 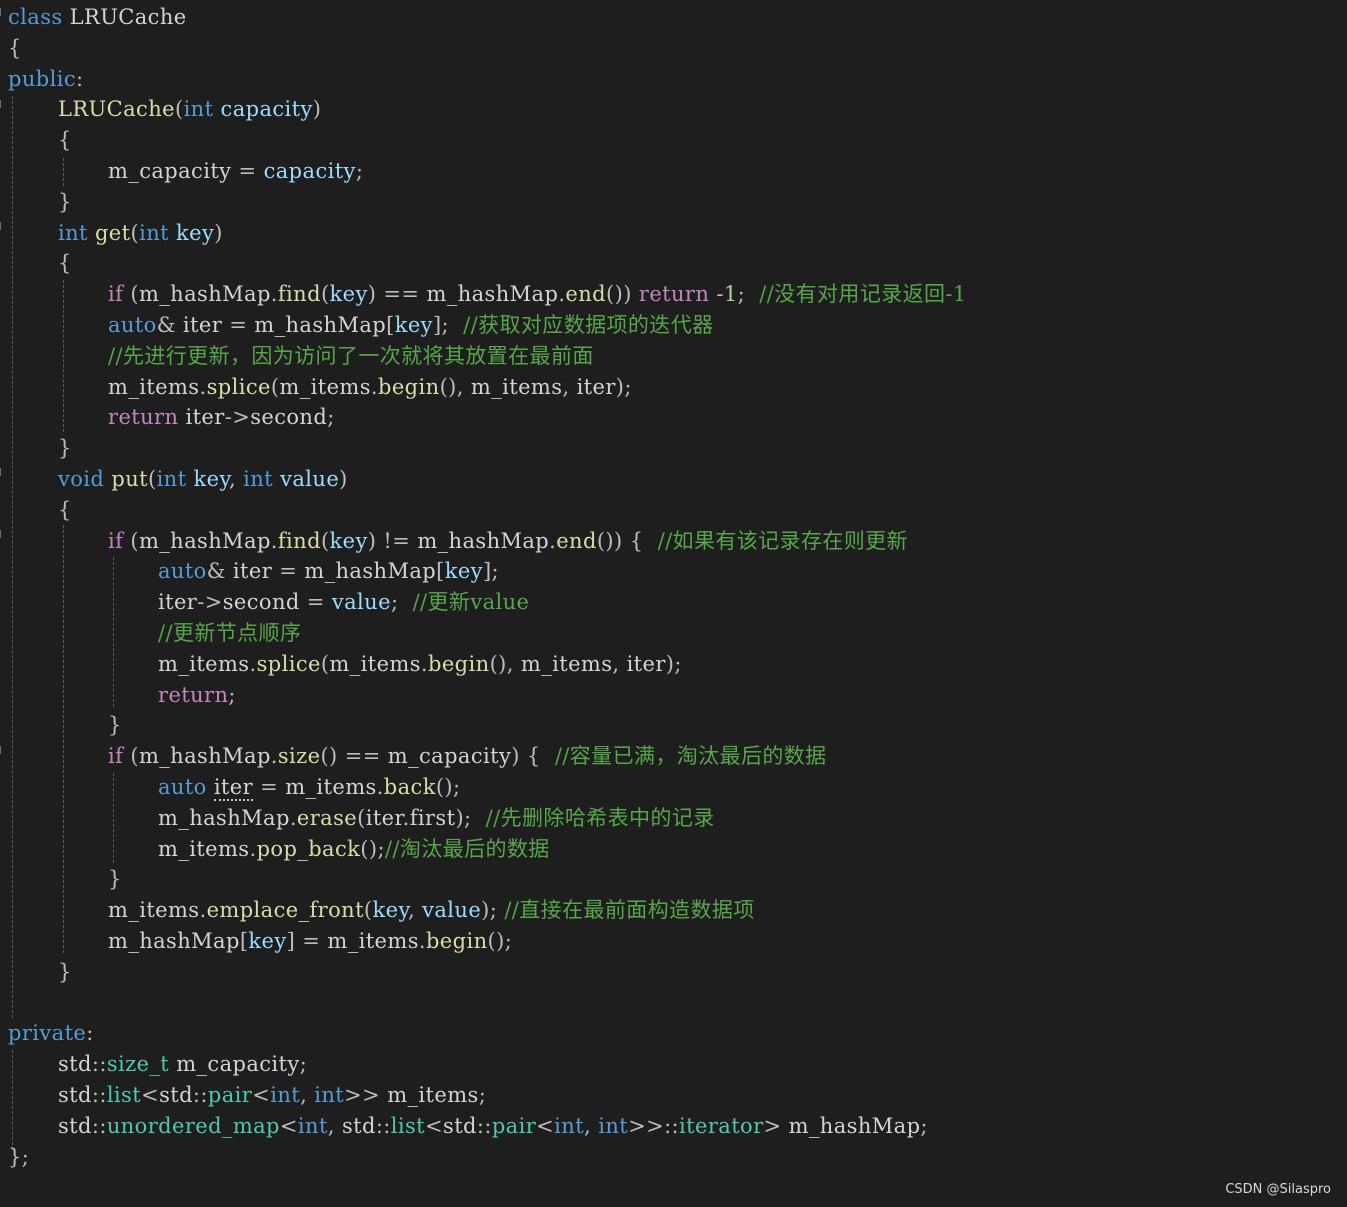 I want to click on code-token: =, so click(x=238, y=325).